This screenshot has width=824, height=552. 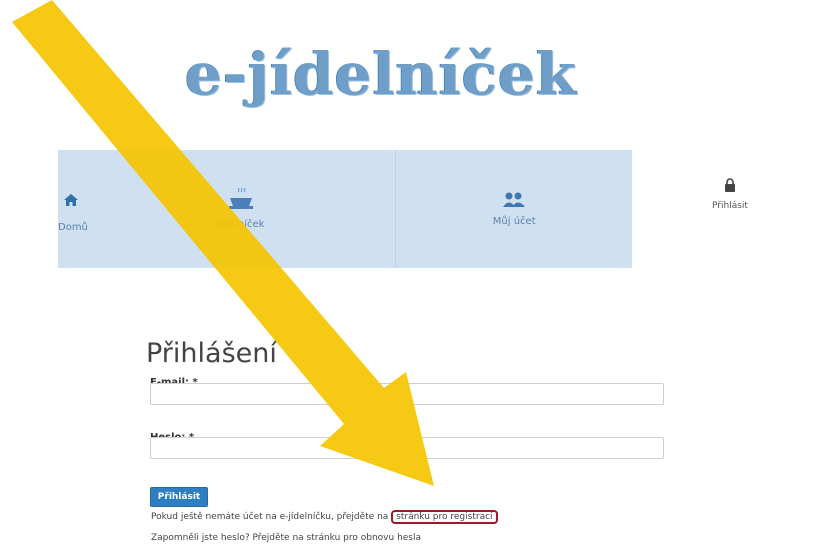 What do you see at coordinates (381, 74) in the screenshot?
I see `site-logo: e-jídelníček` at bounding box center [381, 74].